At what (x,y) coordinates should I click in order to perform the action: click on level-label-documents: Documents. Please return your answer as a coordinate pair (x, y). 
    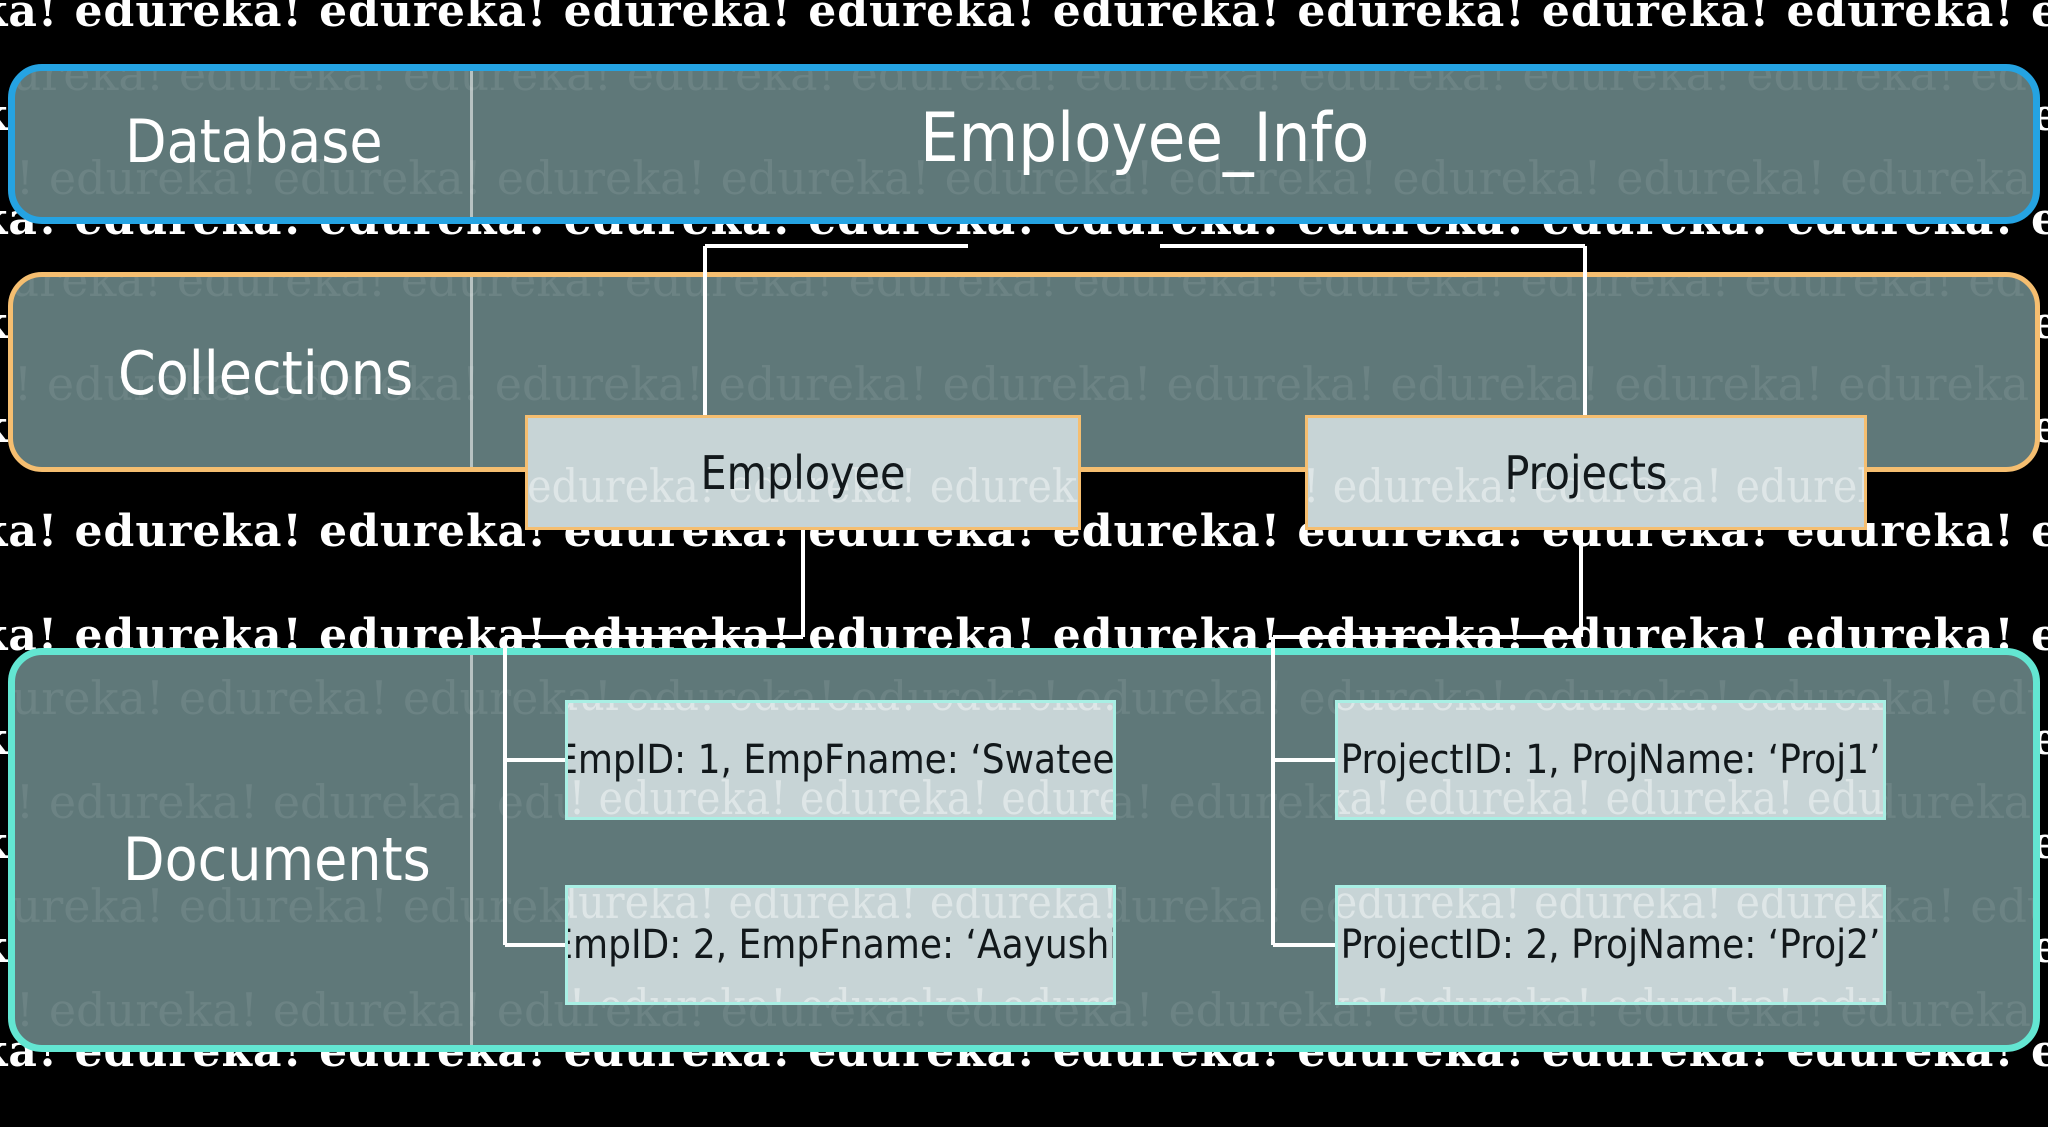
    Looking at the image, I should click on (277, 860).